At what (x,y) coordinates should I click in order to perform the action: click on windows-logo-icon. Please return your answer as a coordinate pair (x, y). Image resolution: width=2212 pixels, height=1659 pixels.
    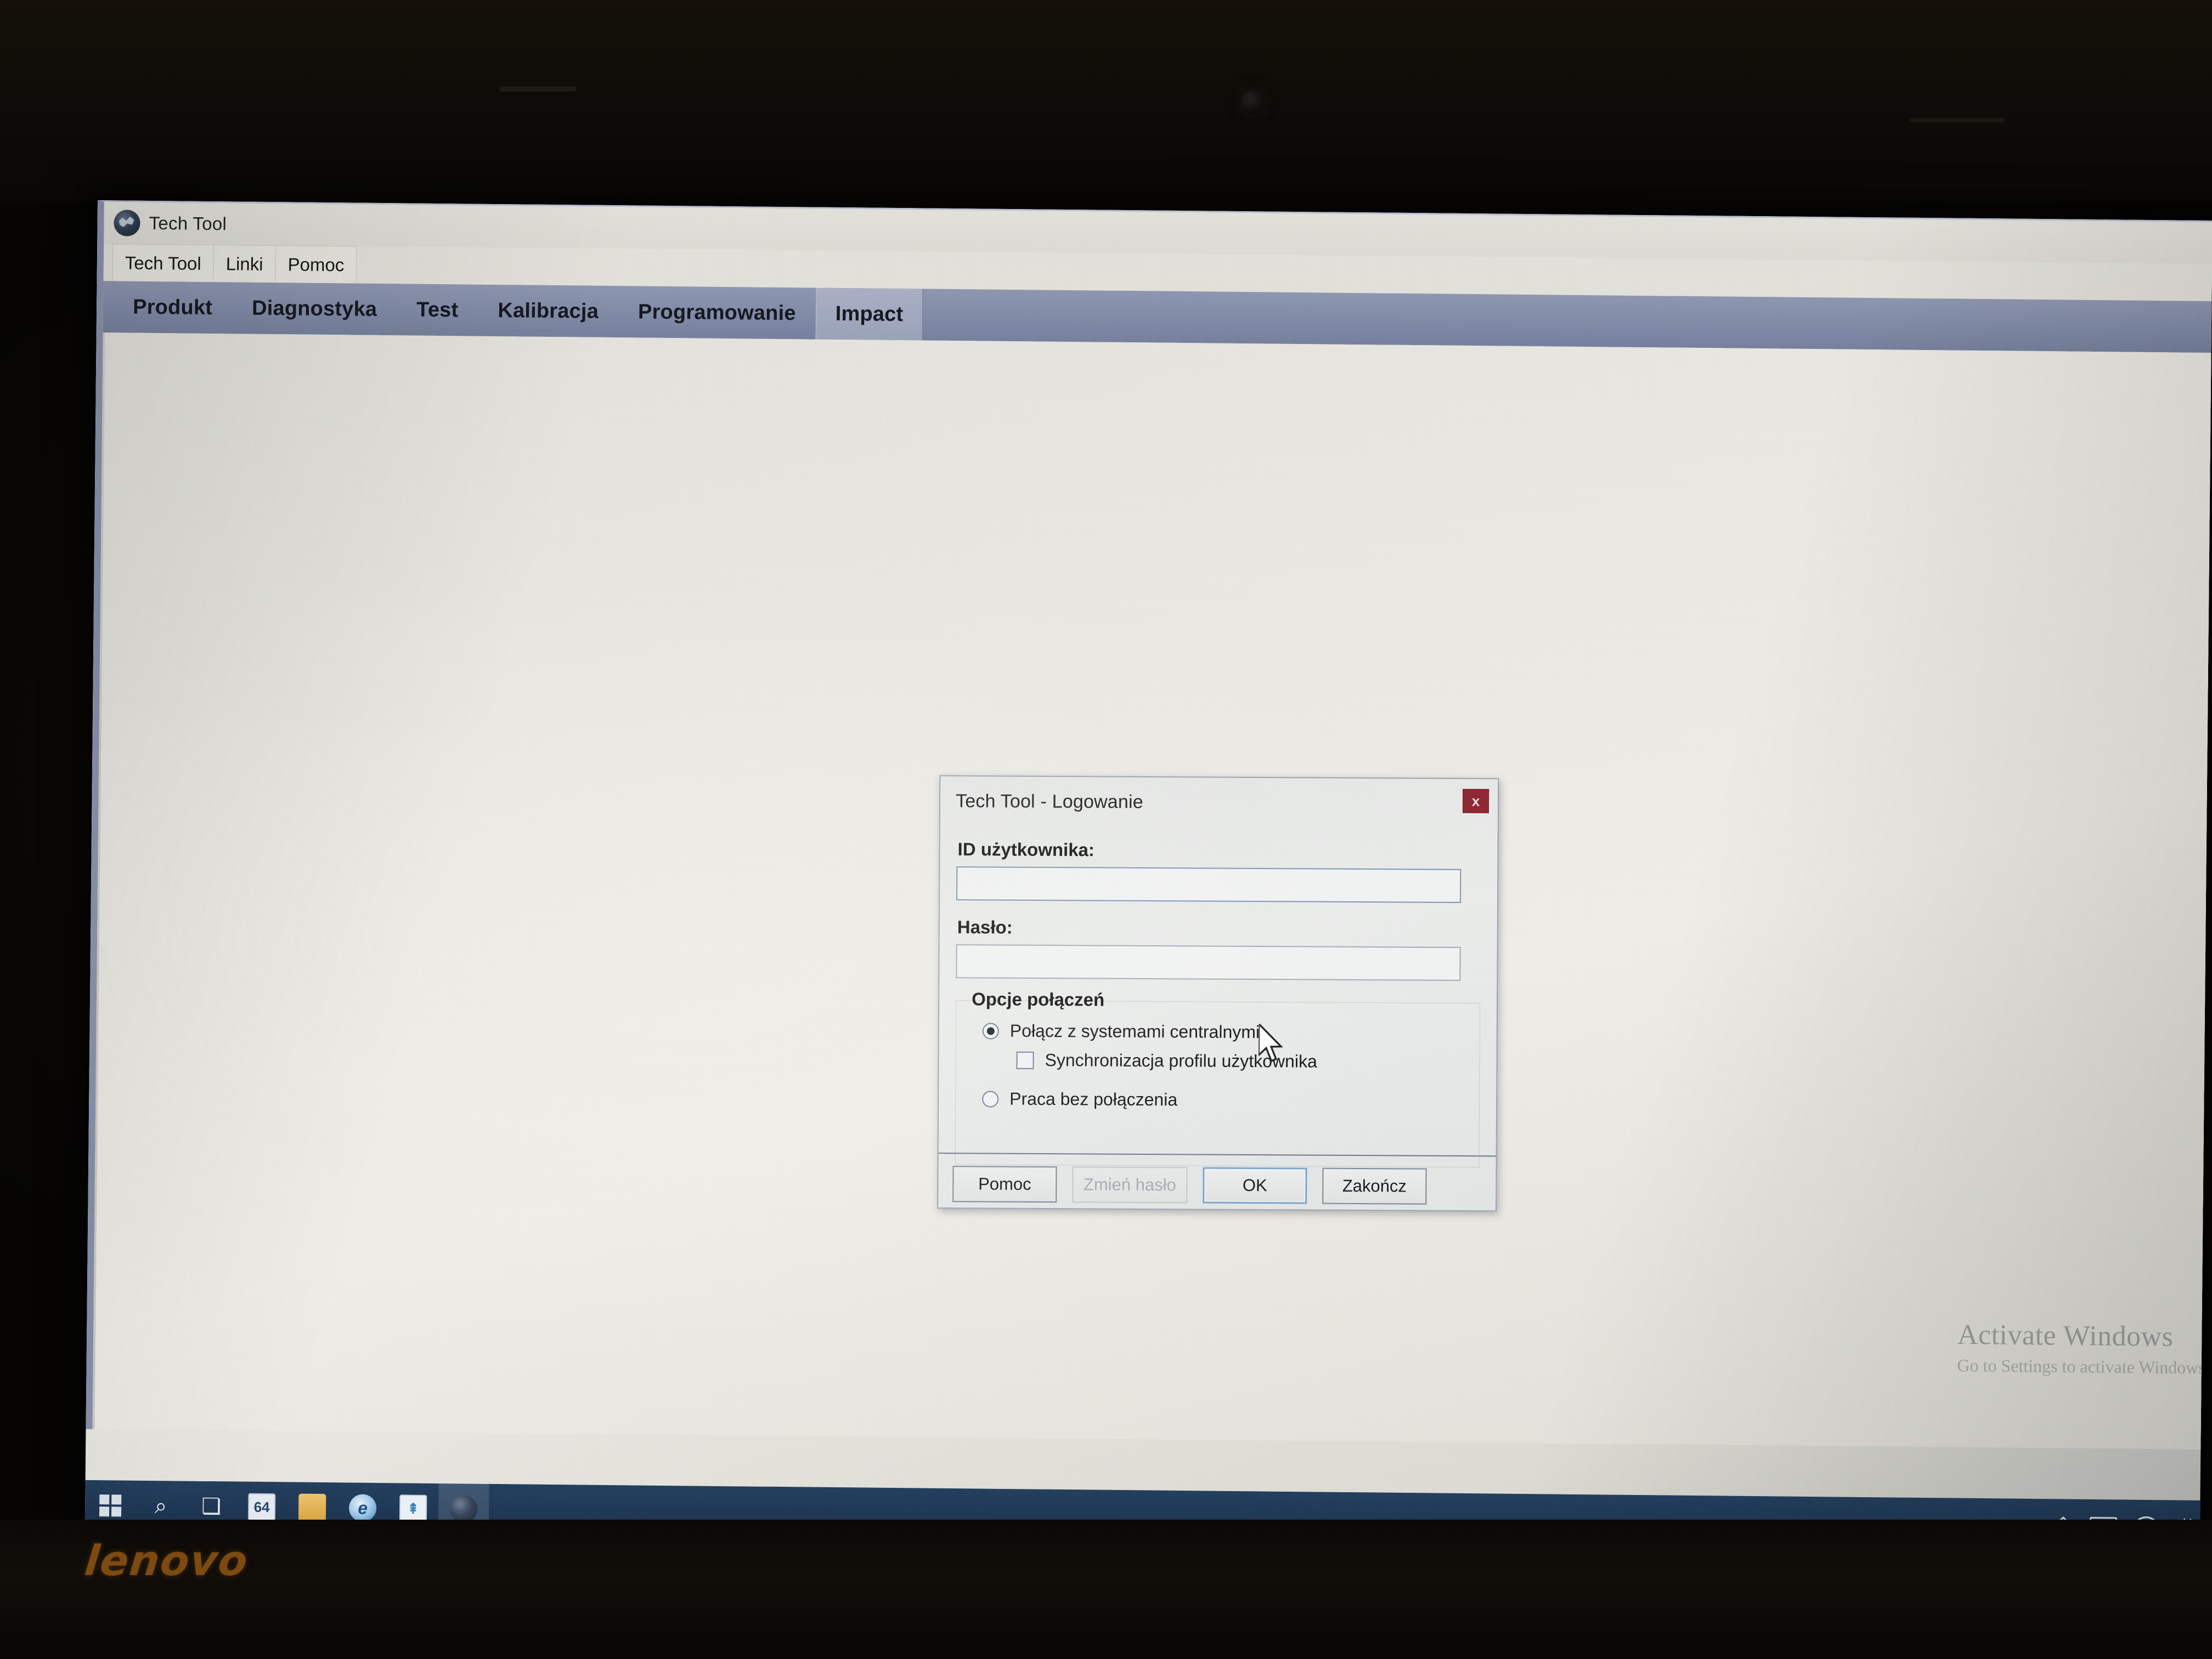
    Looking at the image, I should click on (111, 1506).